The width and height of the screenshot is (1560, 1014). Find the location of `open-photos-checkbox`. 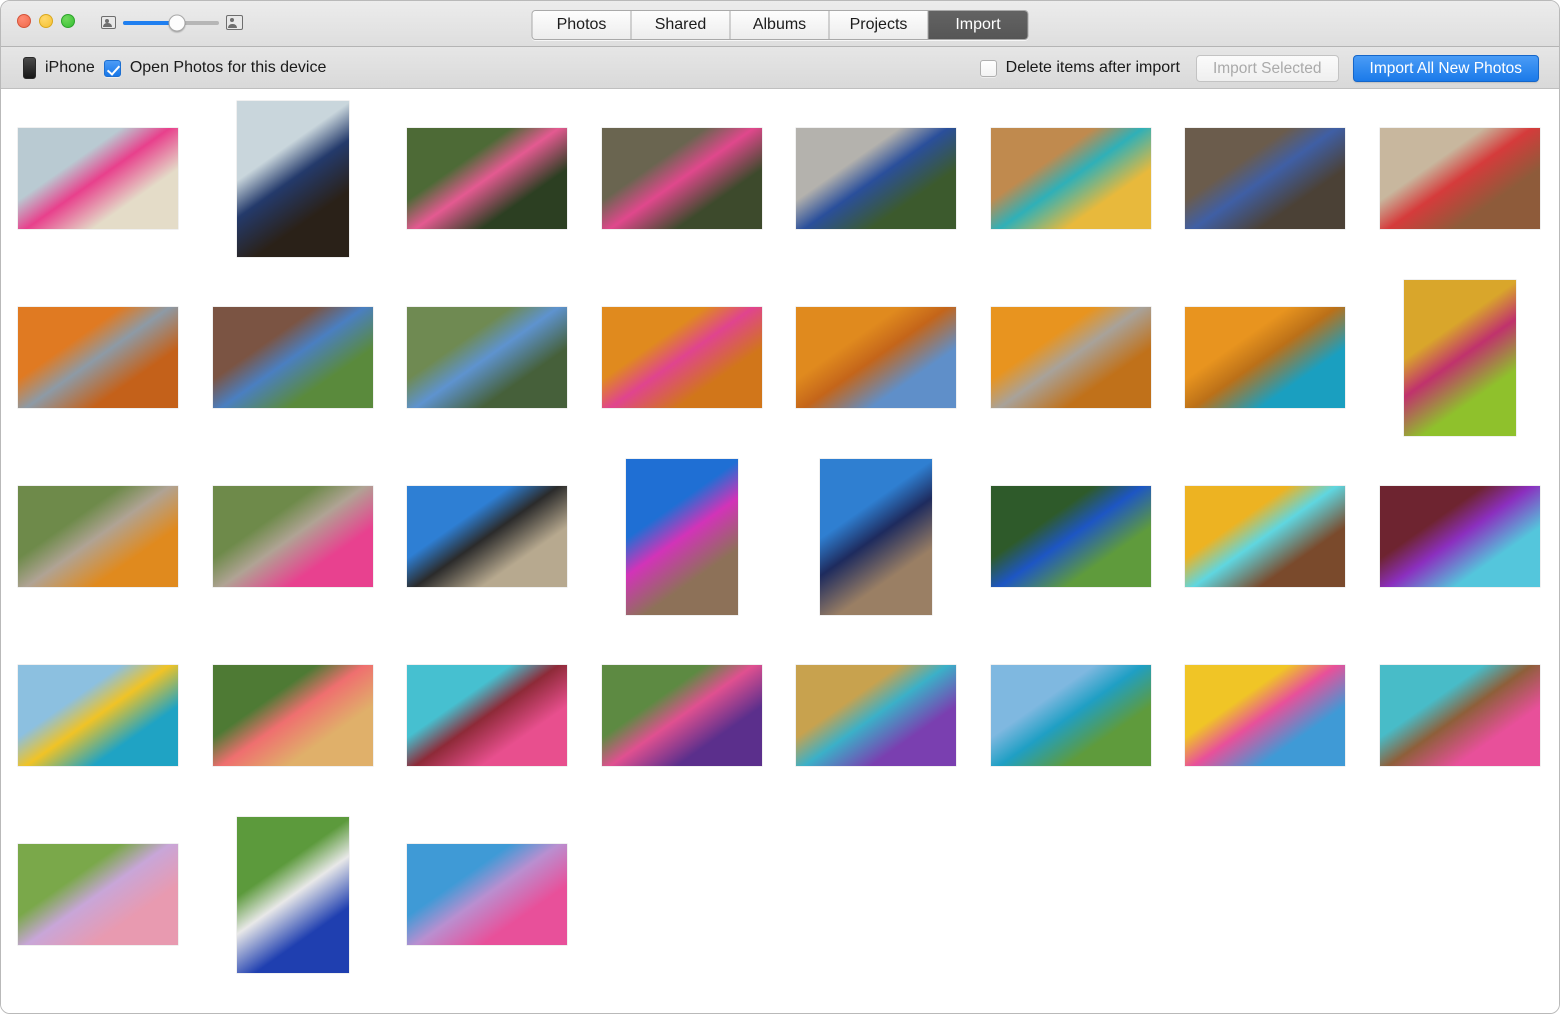

open-photos-checkbox is located at coordinates (112, 68).